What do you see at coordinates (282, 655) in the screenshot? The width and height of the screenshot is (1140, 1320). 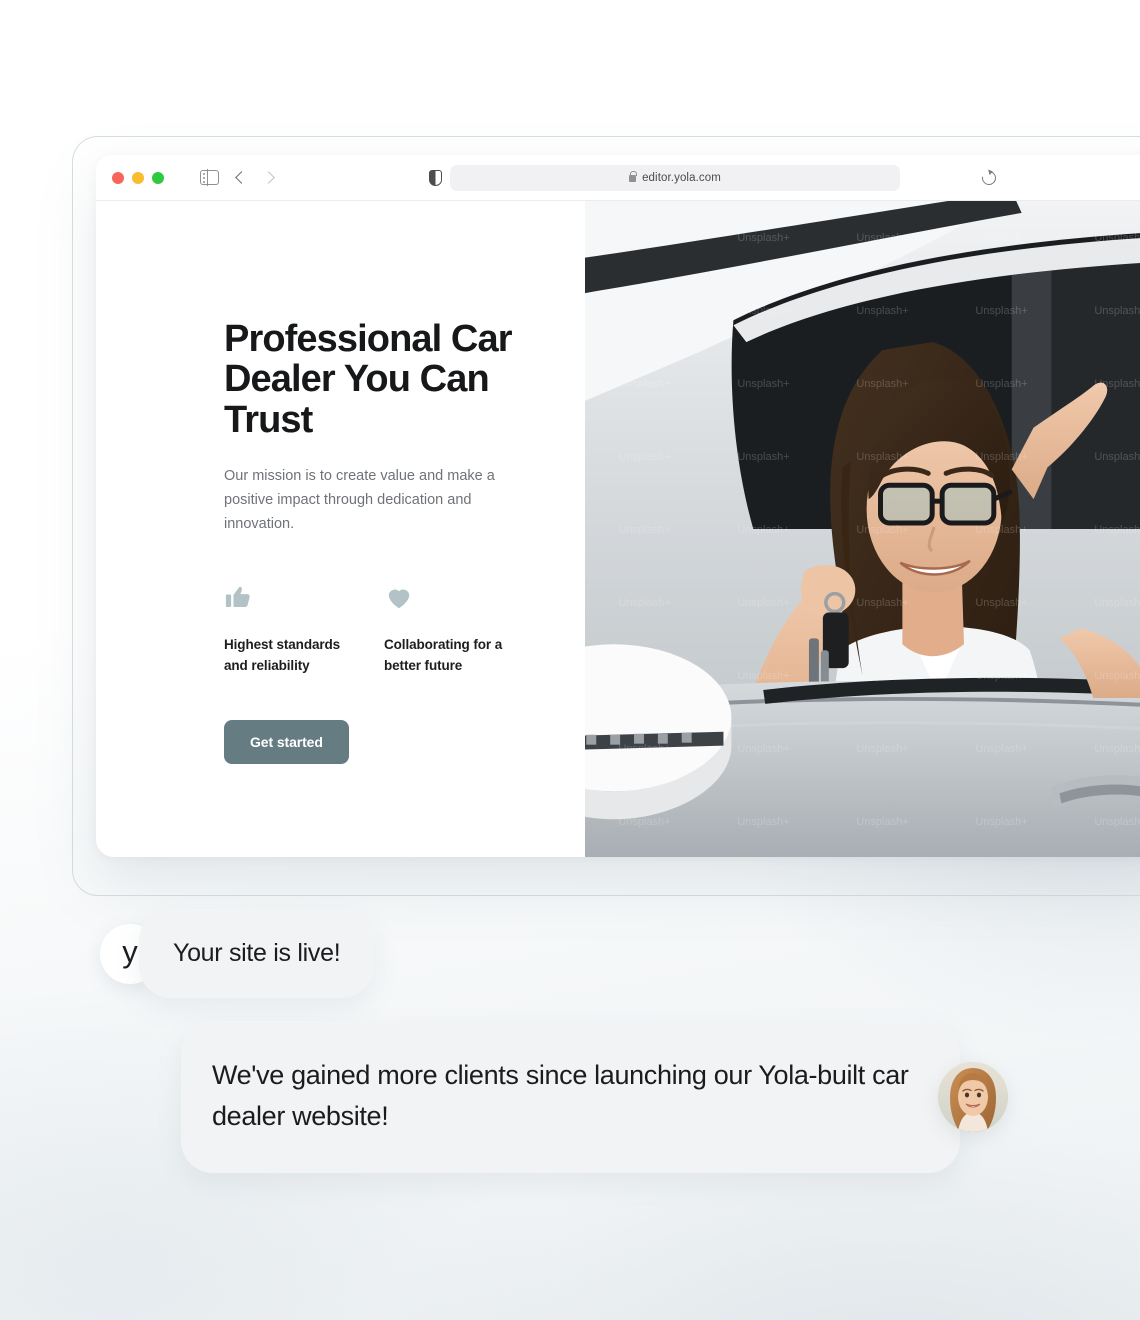 I see `feature-label: Highest standards and reliability` at bounding box center [282, 655].